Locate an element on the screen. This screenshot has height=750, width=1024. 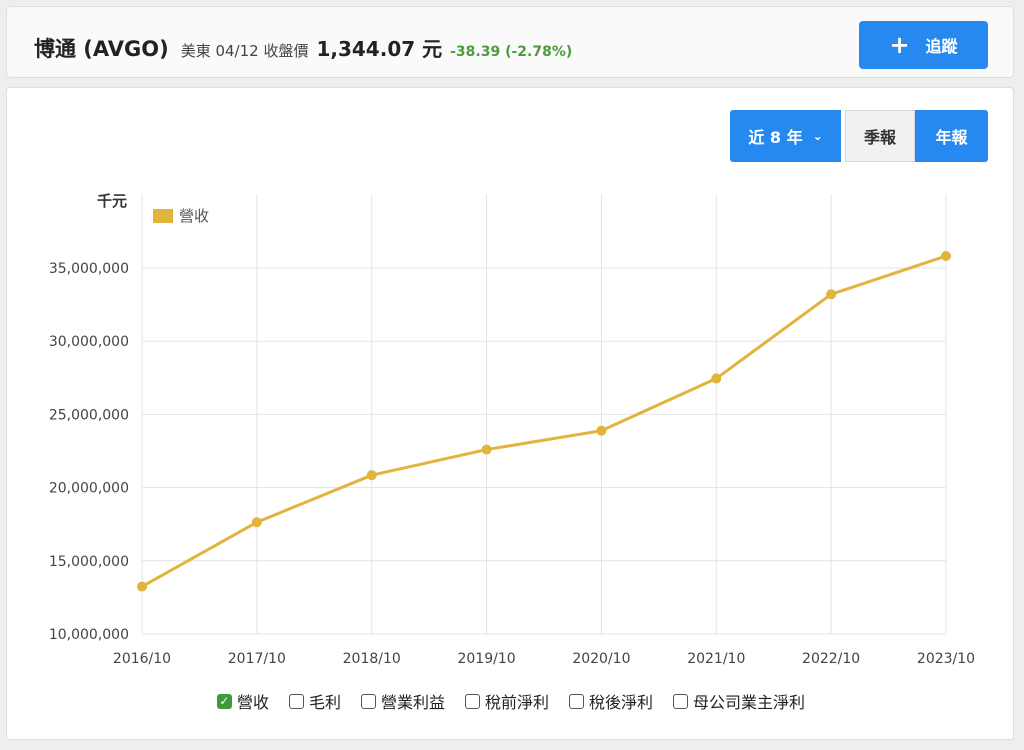
series-toggle: ✓ 營收 is located at coordinates (242, 701).